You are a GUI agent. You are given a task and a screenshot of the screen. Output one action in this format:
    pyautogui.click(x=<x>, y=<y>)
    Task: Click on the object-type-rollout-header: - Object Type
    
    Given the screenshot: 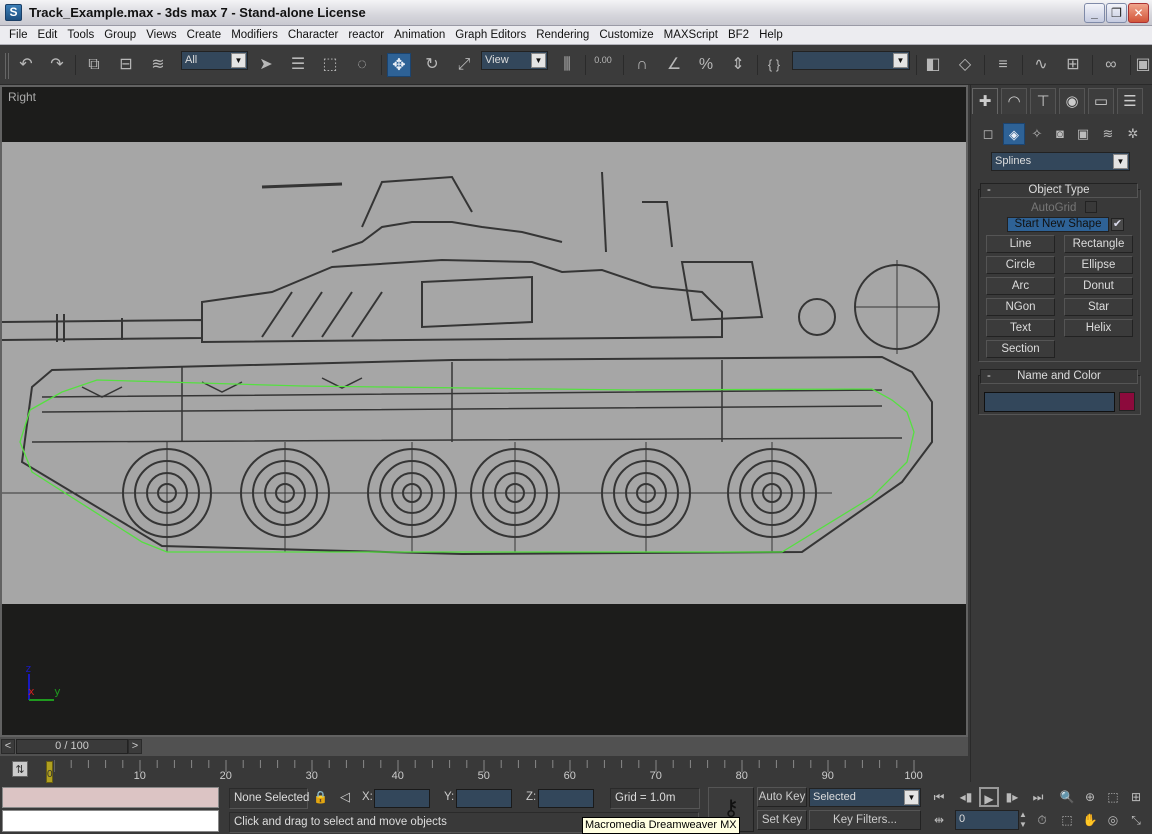 What is the action you would take?
    pyautogui.click(x=1059, y=190)
    